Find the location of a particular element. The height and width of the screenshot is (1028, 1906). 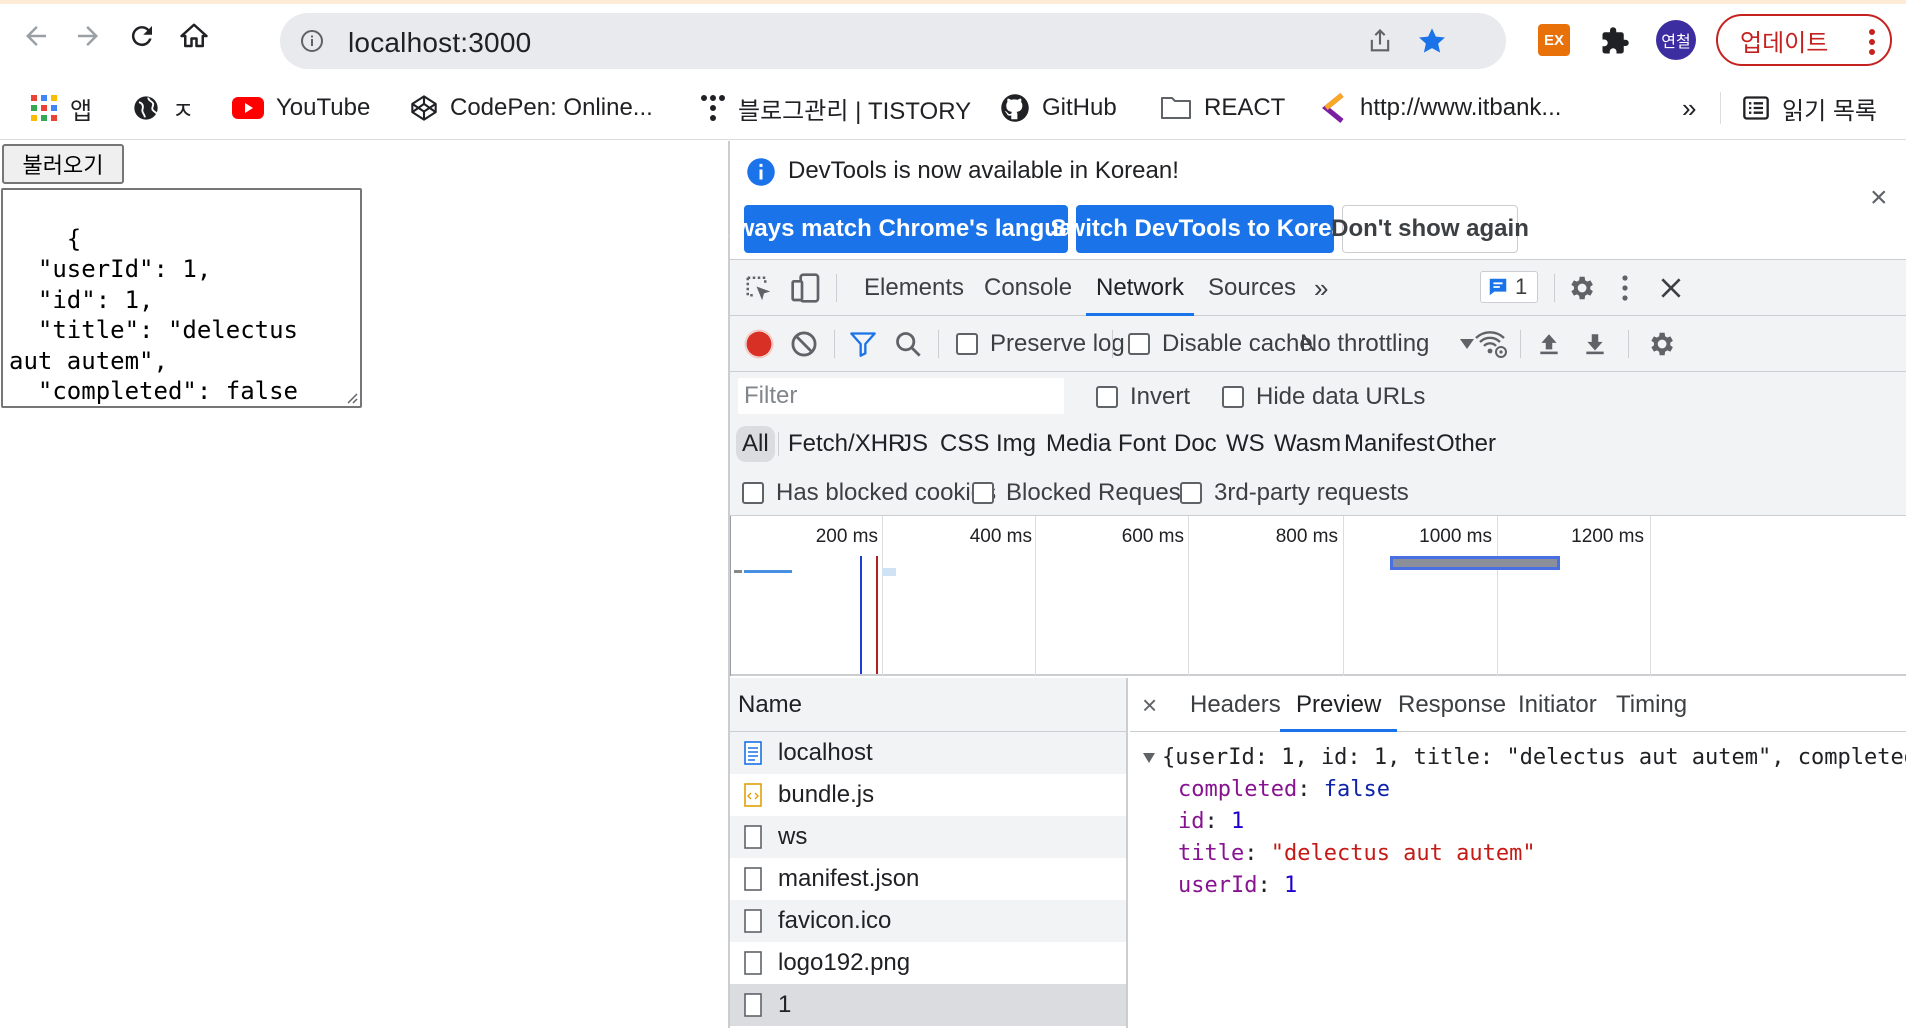

type-doc: Doc is located at coordinates (1195, 444).